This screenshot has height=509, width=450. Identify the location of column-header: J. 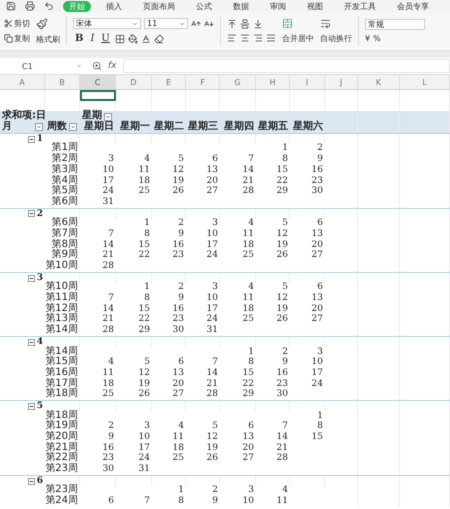
(341, 82).